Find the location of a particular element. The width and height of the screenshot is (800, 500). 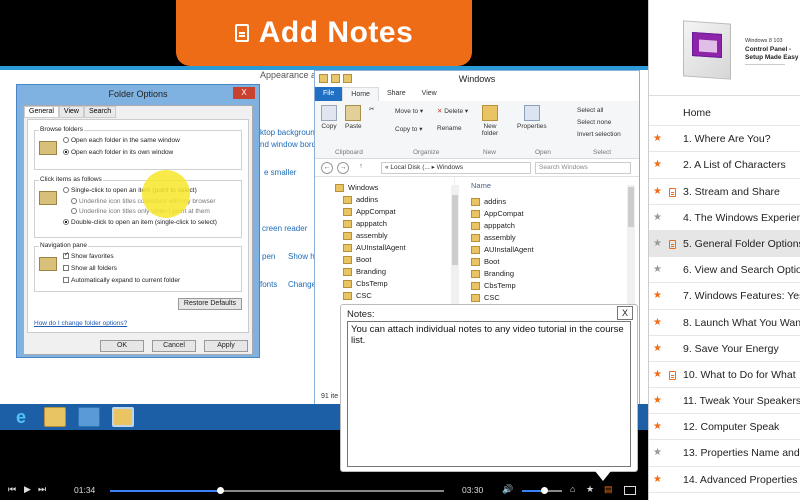

file-row: Branding is located at coordinates (492, 274).